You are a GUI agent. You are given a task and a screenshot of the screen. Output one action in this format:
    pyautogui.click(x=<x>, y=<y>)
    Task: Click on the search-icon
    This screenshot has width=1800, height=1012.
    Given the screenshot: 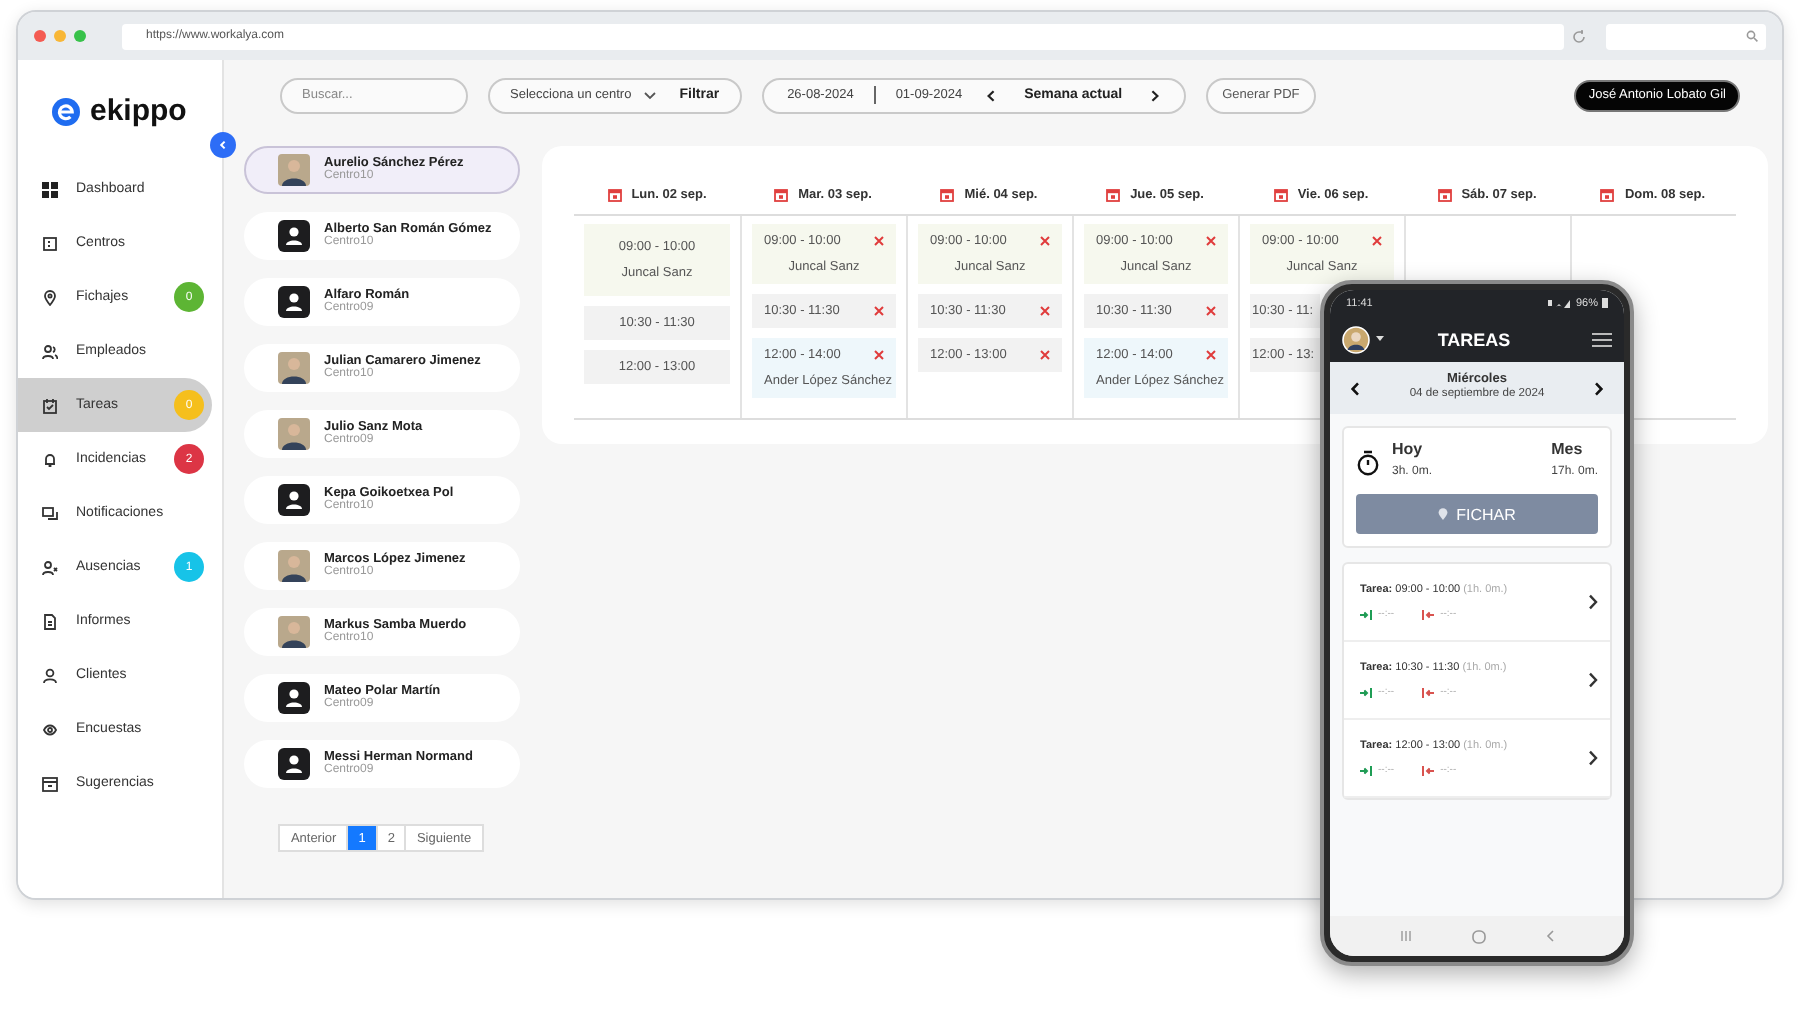 What is the action you would take?
    pyautogui.click(x=1752, y=36)
    